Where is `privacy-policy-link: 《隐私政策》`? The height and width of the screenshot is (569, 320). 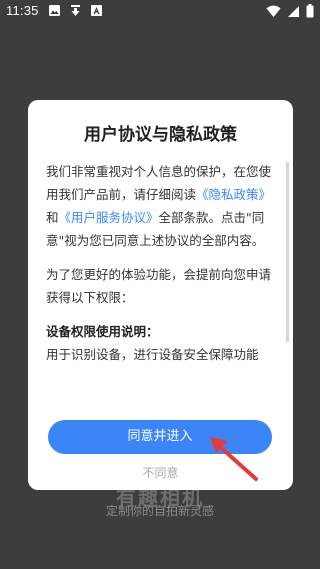
privacy-policy-link: 《隐私政策》 is located at coordinates (233, 194).